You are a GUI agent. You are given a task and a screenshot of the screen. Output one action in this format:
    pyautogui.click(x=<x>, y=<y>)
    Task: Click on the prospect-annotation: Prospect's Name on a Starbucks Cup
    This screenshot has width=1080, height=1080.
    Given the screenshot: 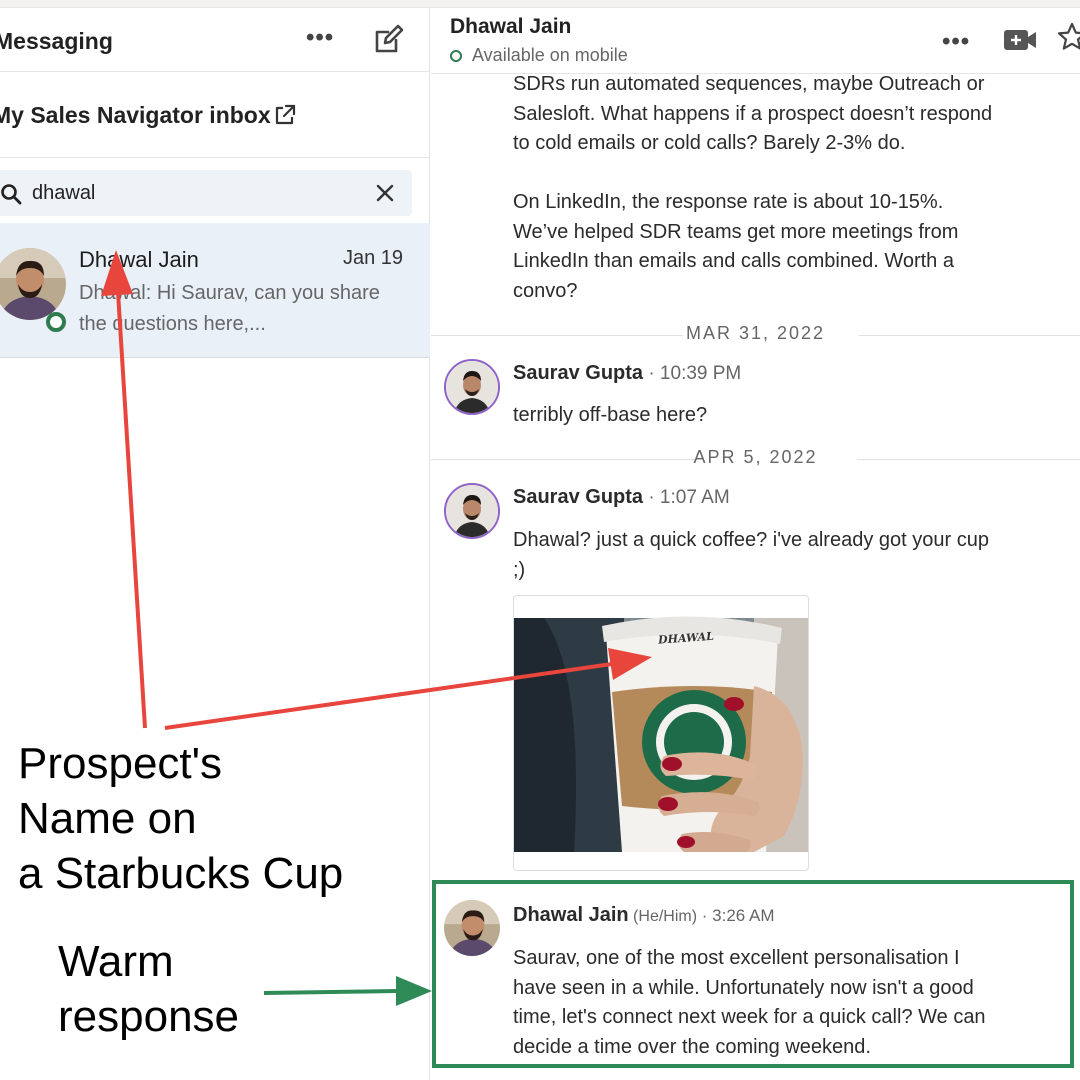 What is the action you would take?
    pyautogui.click(x=180, y=818)
    